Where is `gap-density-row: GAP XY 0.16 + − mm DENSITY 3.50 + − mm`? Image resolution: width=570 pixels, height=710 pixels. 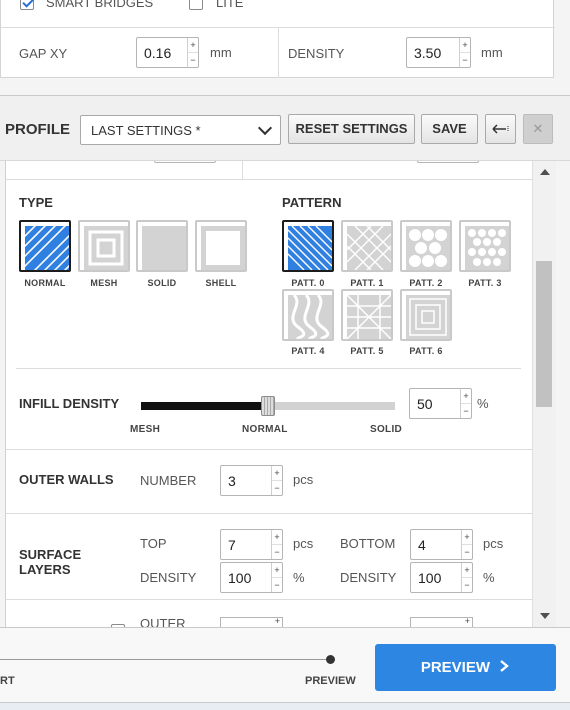 gap-density-row: GAP XY 0.16 + − mm DENSITY 3.50 + − mm is located at coordinates (278, 53).